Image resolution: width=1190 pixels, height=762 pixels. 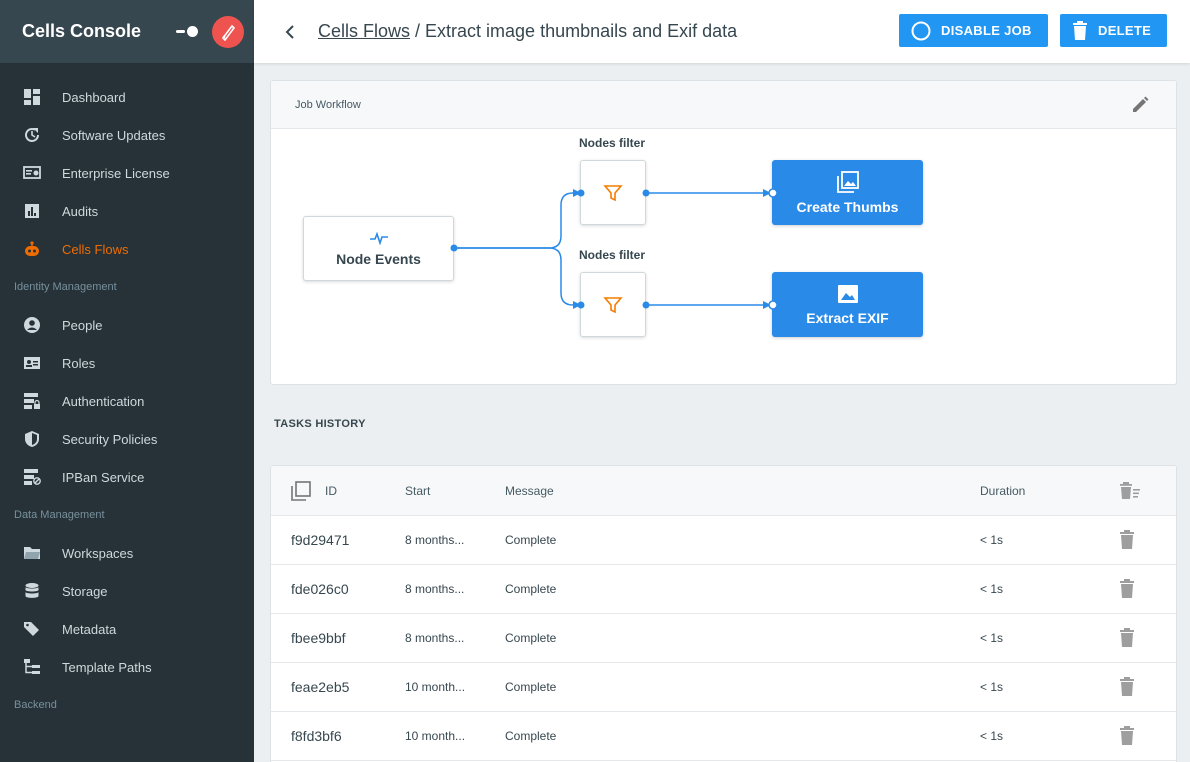 What do you see at coordinates (1114, 30) in the screenshot?
I see `delete-button: DELETE` at bounding box center [1114, 30].